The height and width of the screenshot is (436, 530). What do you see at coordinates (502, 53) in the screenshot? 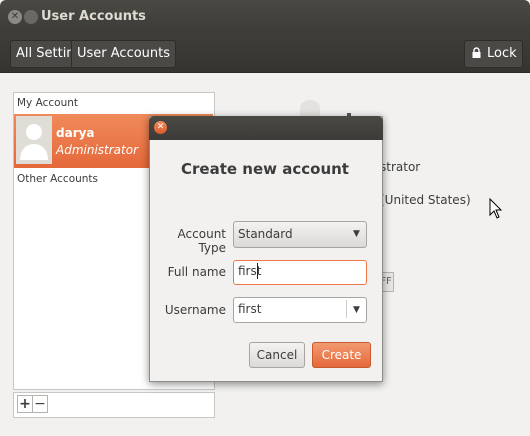
I see `lock-label: Lock` at bounding box center [502, 53].